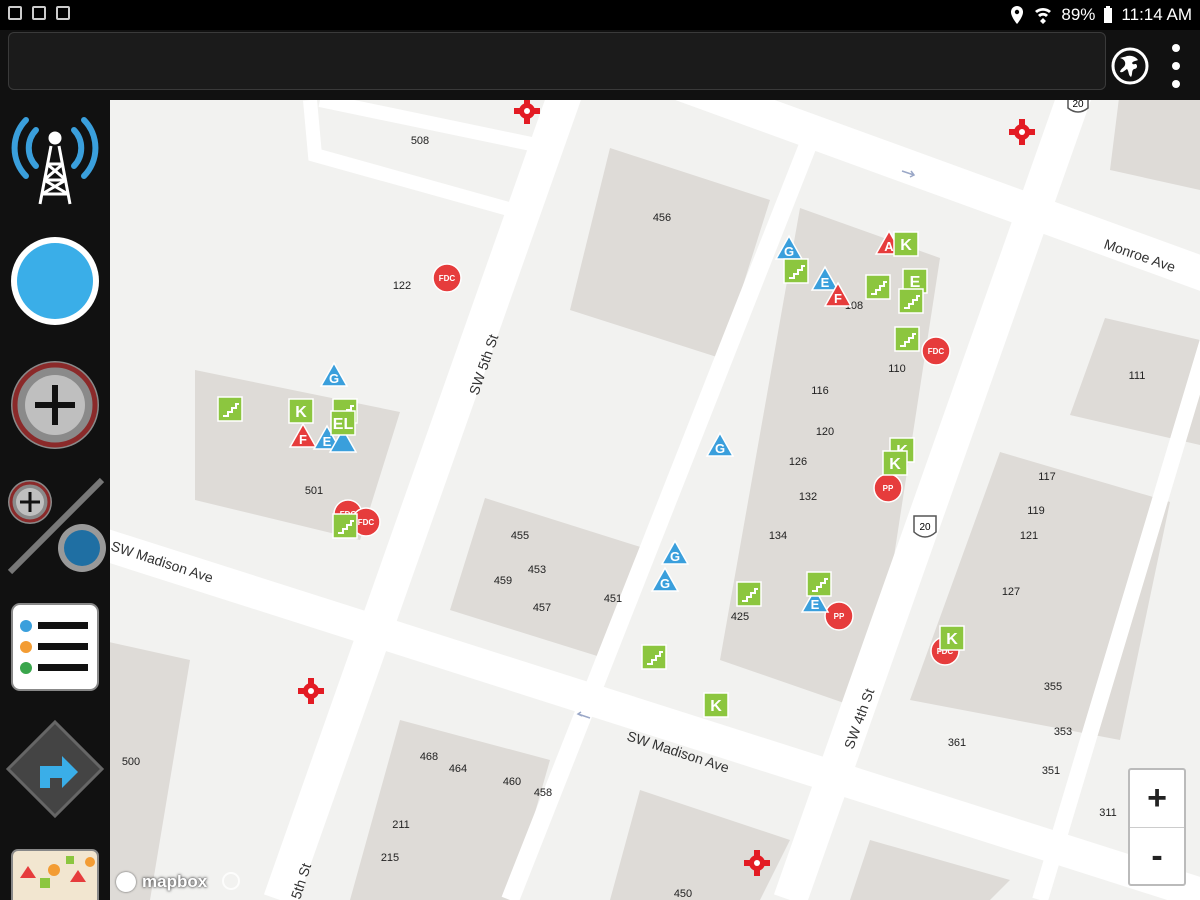 The height and width of the screenshot is (900, 1200). What do you see at coordinates (55, 159) in the screenshot?
I see `radio-tower-icon` at bounding box center [55, 159].